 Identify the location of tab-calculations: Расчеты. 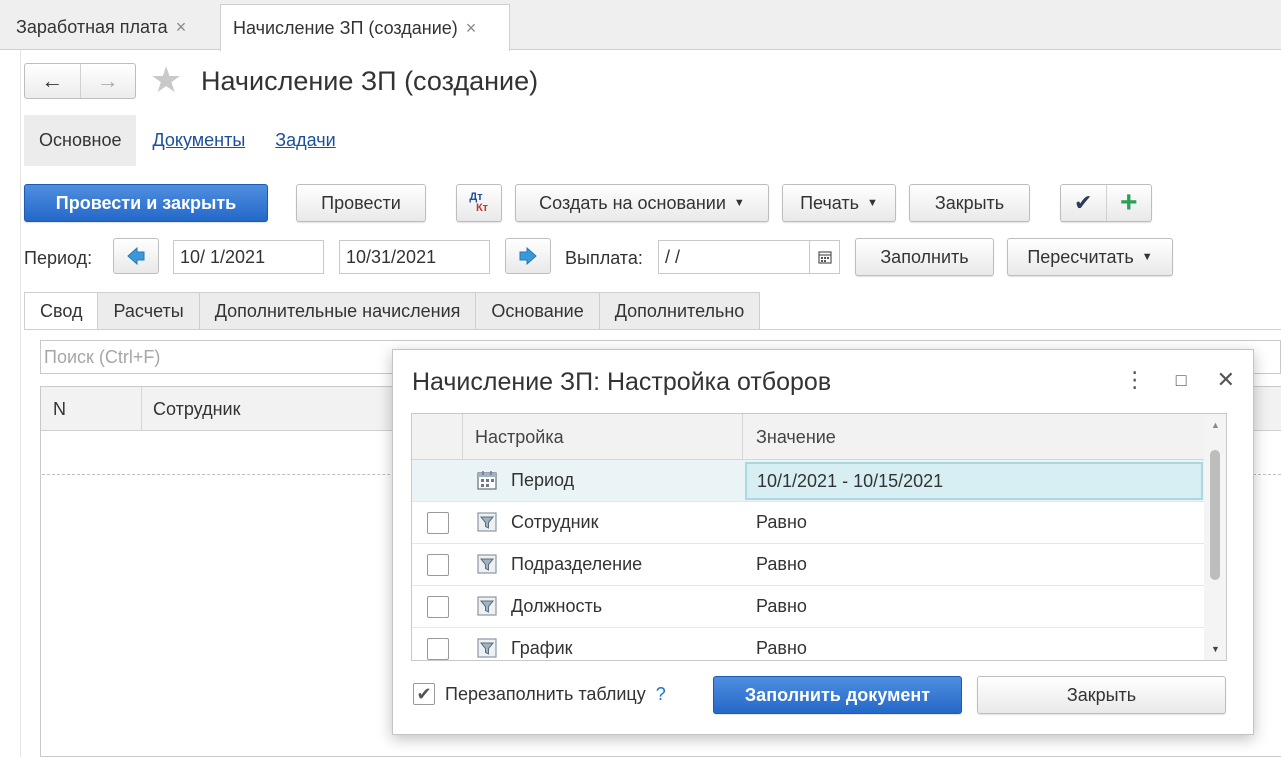
(149, 311).